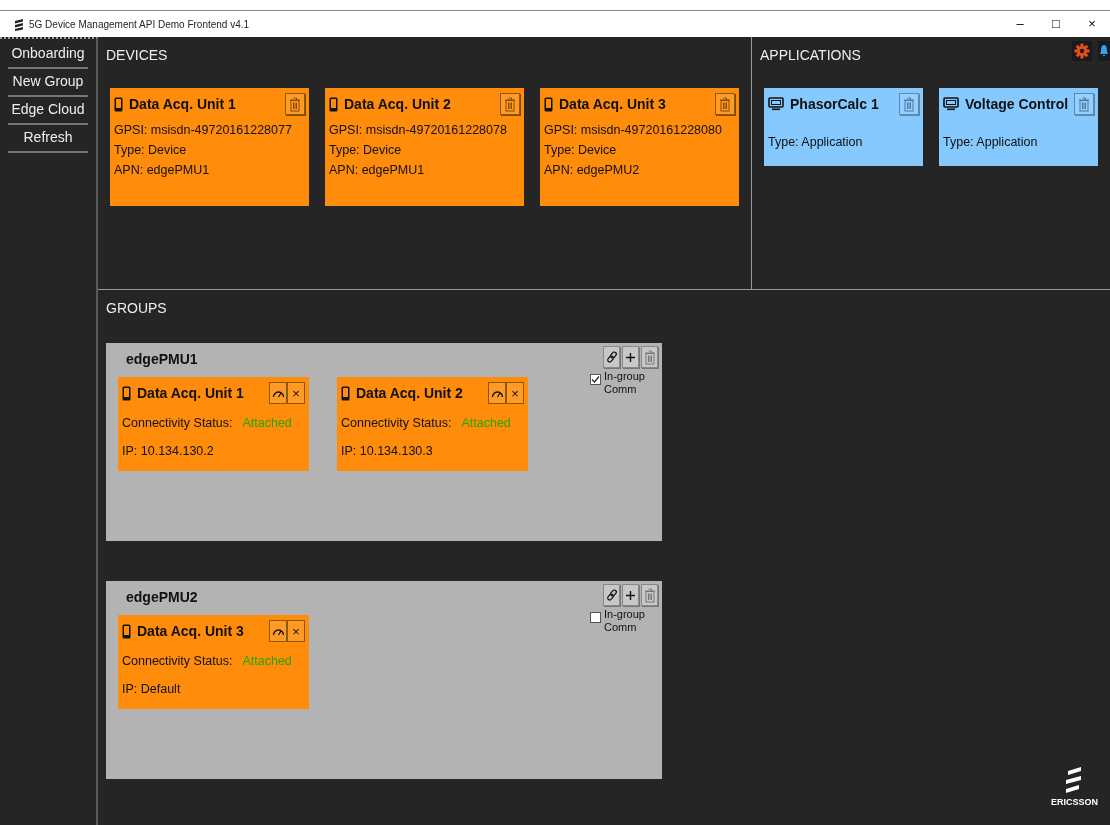 This screenshot has height=825, width=1110. What do you see at coordinates (1092, 24) in the screenshot?
I see `close-button: ×` at bounding box center [1092, 24].